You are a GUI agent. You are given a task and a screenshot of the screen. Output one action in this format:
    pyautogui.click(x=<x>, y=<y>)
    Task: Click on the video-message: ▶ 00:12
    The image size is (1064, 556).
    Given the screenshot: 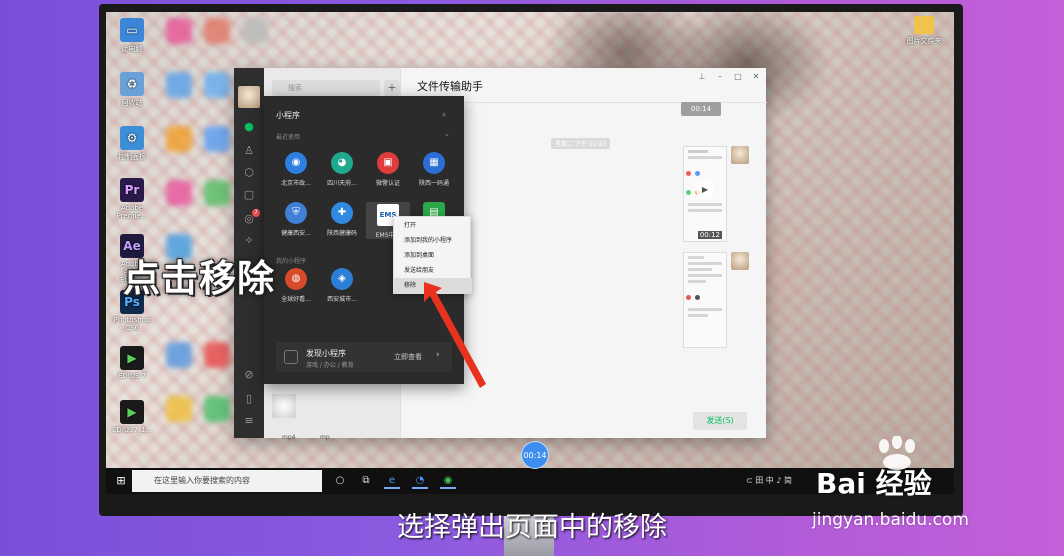 What is the action you would take?
    pyautogui.click(x=705, y=194)
    